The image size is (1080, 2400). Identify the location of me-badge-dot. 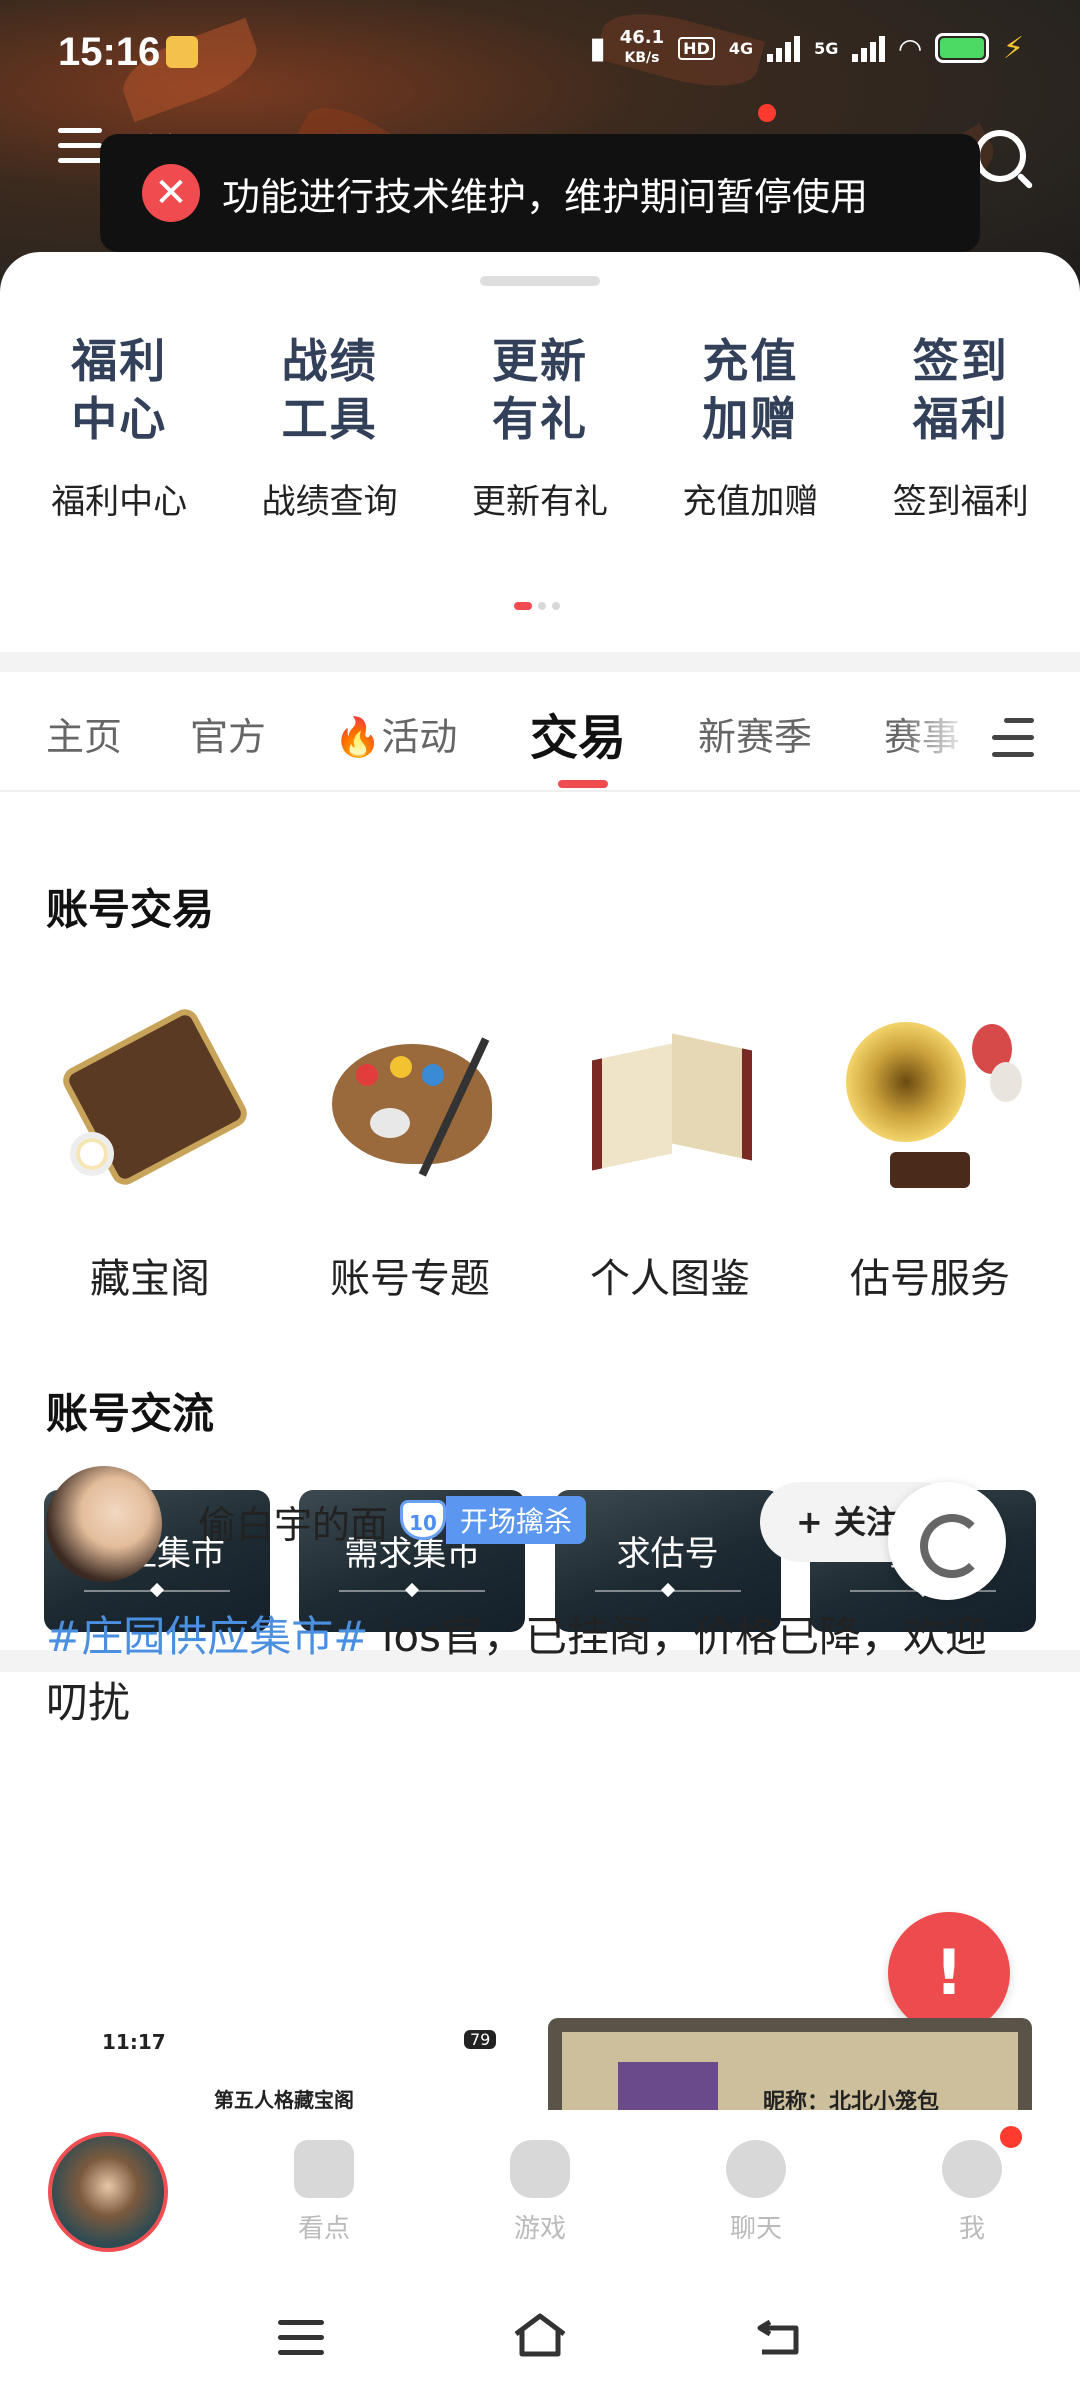
(1011, 2137).